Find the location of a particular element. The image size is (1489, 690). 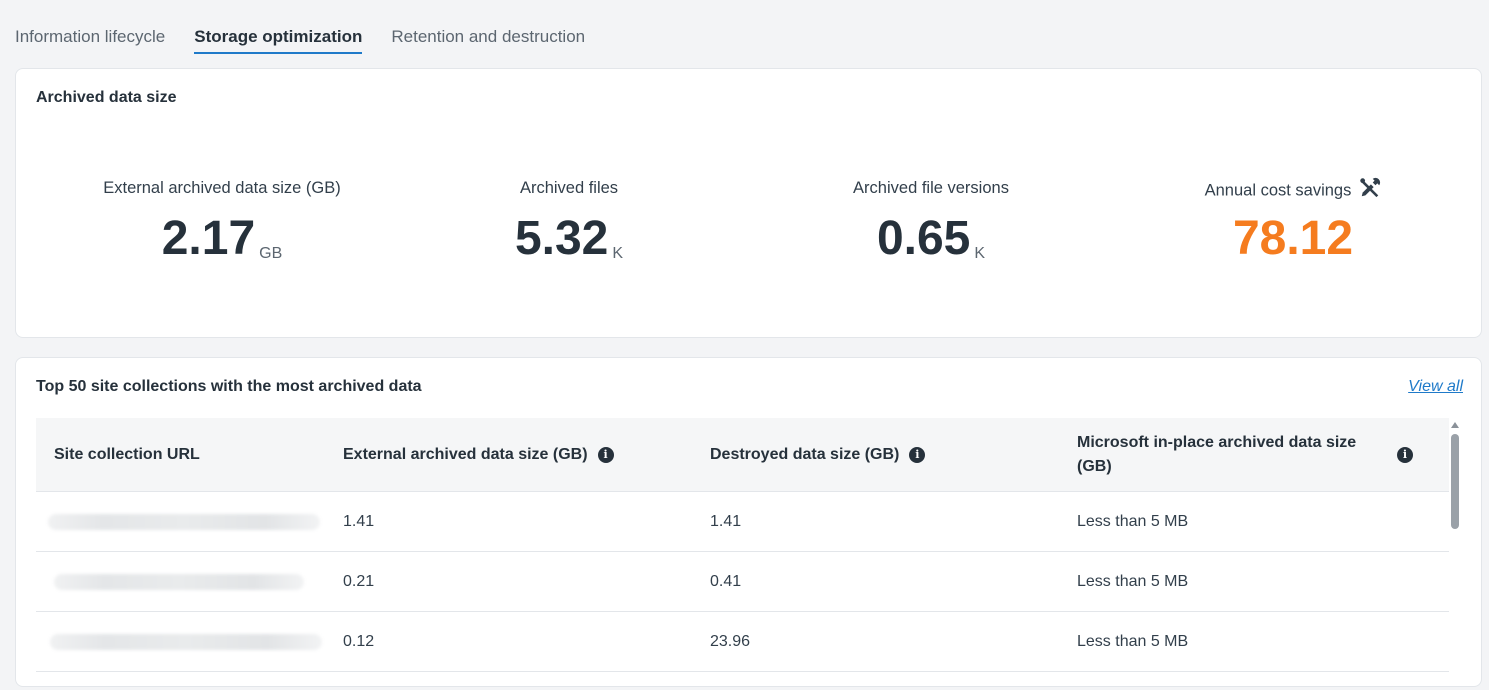

table-row: 1.41 1.41 Less than 5 MB is located at coordinates (742, 522).